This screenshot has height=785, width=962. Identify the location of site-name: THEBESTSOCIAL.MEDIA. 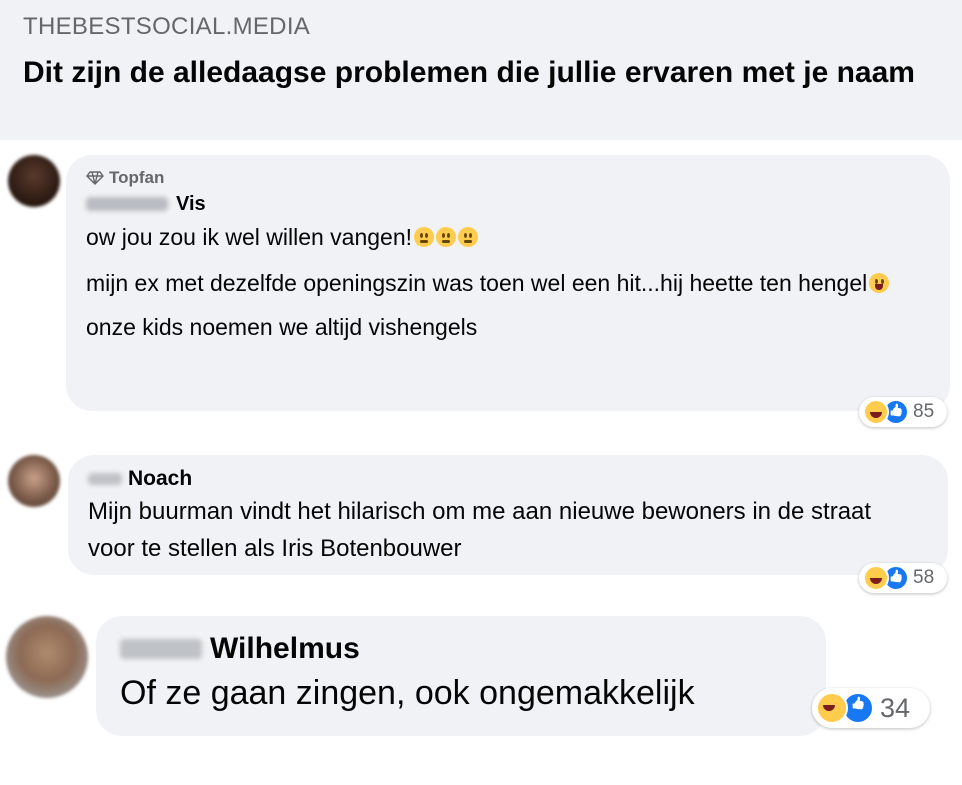
(167, 26).